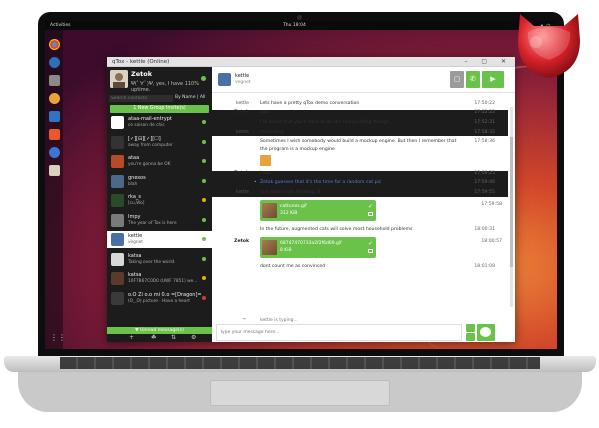 The height and width of the screenshot is (428, 599). What do you see at coordinates (311, 62) in the screenshot?
I see `window-titlebar: qTox - kettle (Online) – ▢ ✕` at bounding box center [311, 62].